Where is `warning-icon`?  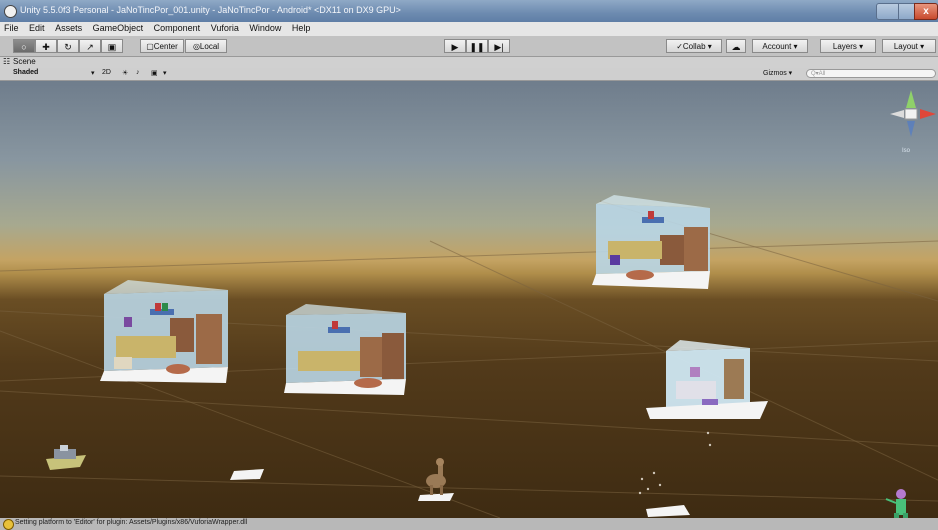 warning-icon is located at coordinates (8, 524).